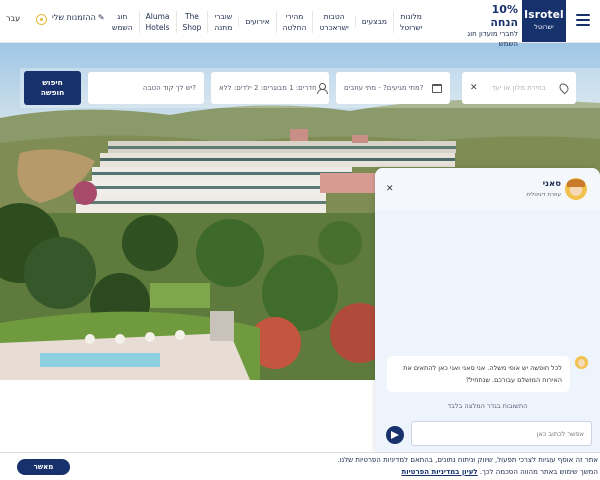  What do you see at coordinates (122, 27) in the screenshot?
I see `nav-label: השמש` at bounding box center [122, 27].